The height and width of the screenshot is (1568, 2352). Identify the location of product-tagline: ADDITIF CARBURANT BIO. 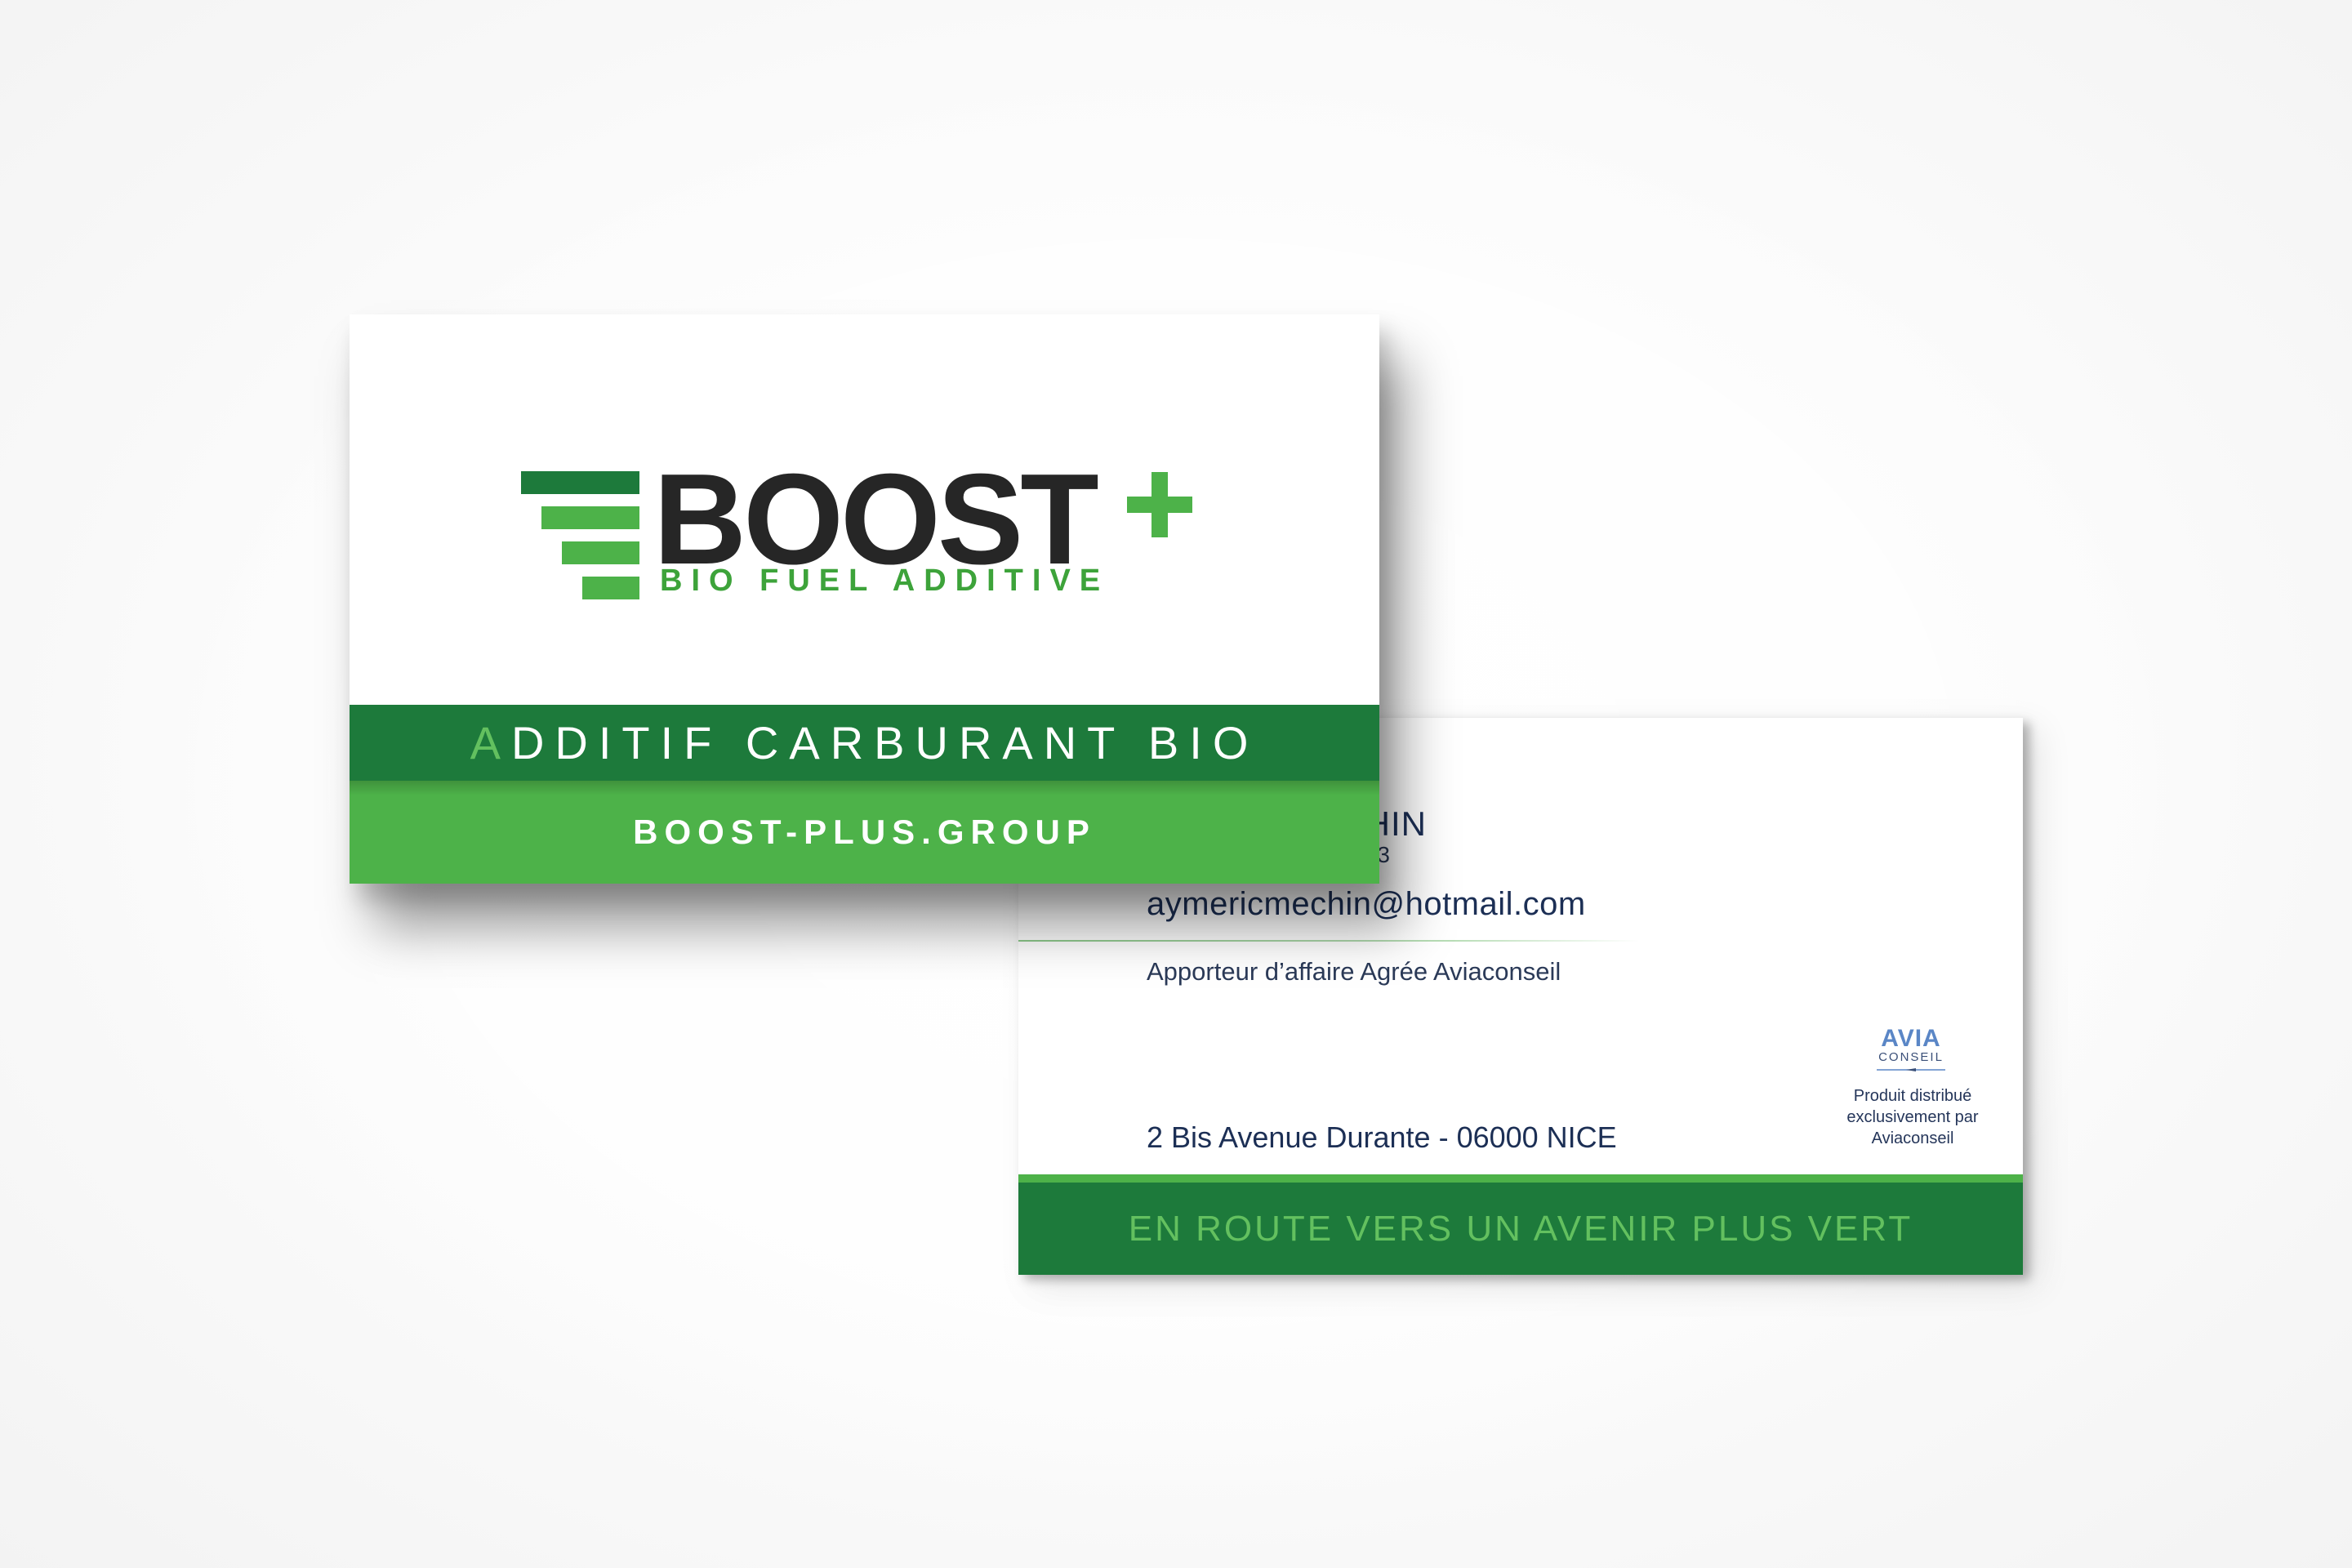
(865, 743).